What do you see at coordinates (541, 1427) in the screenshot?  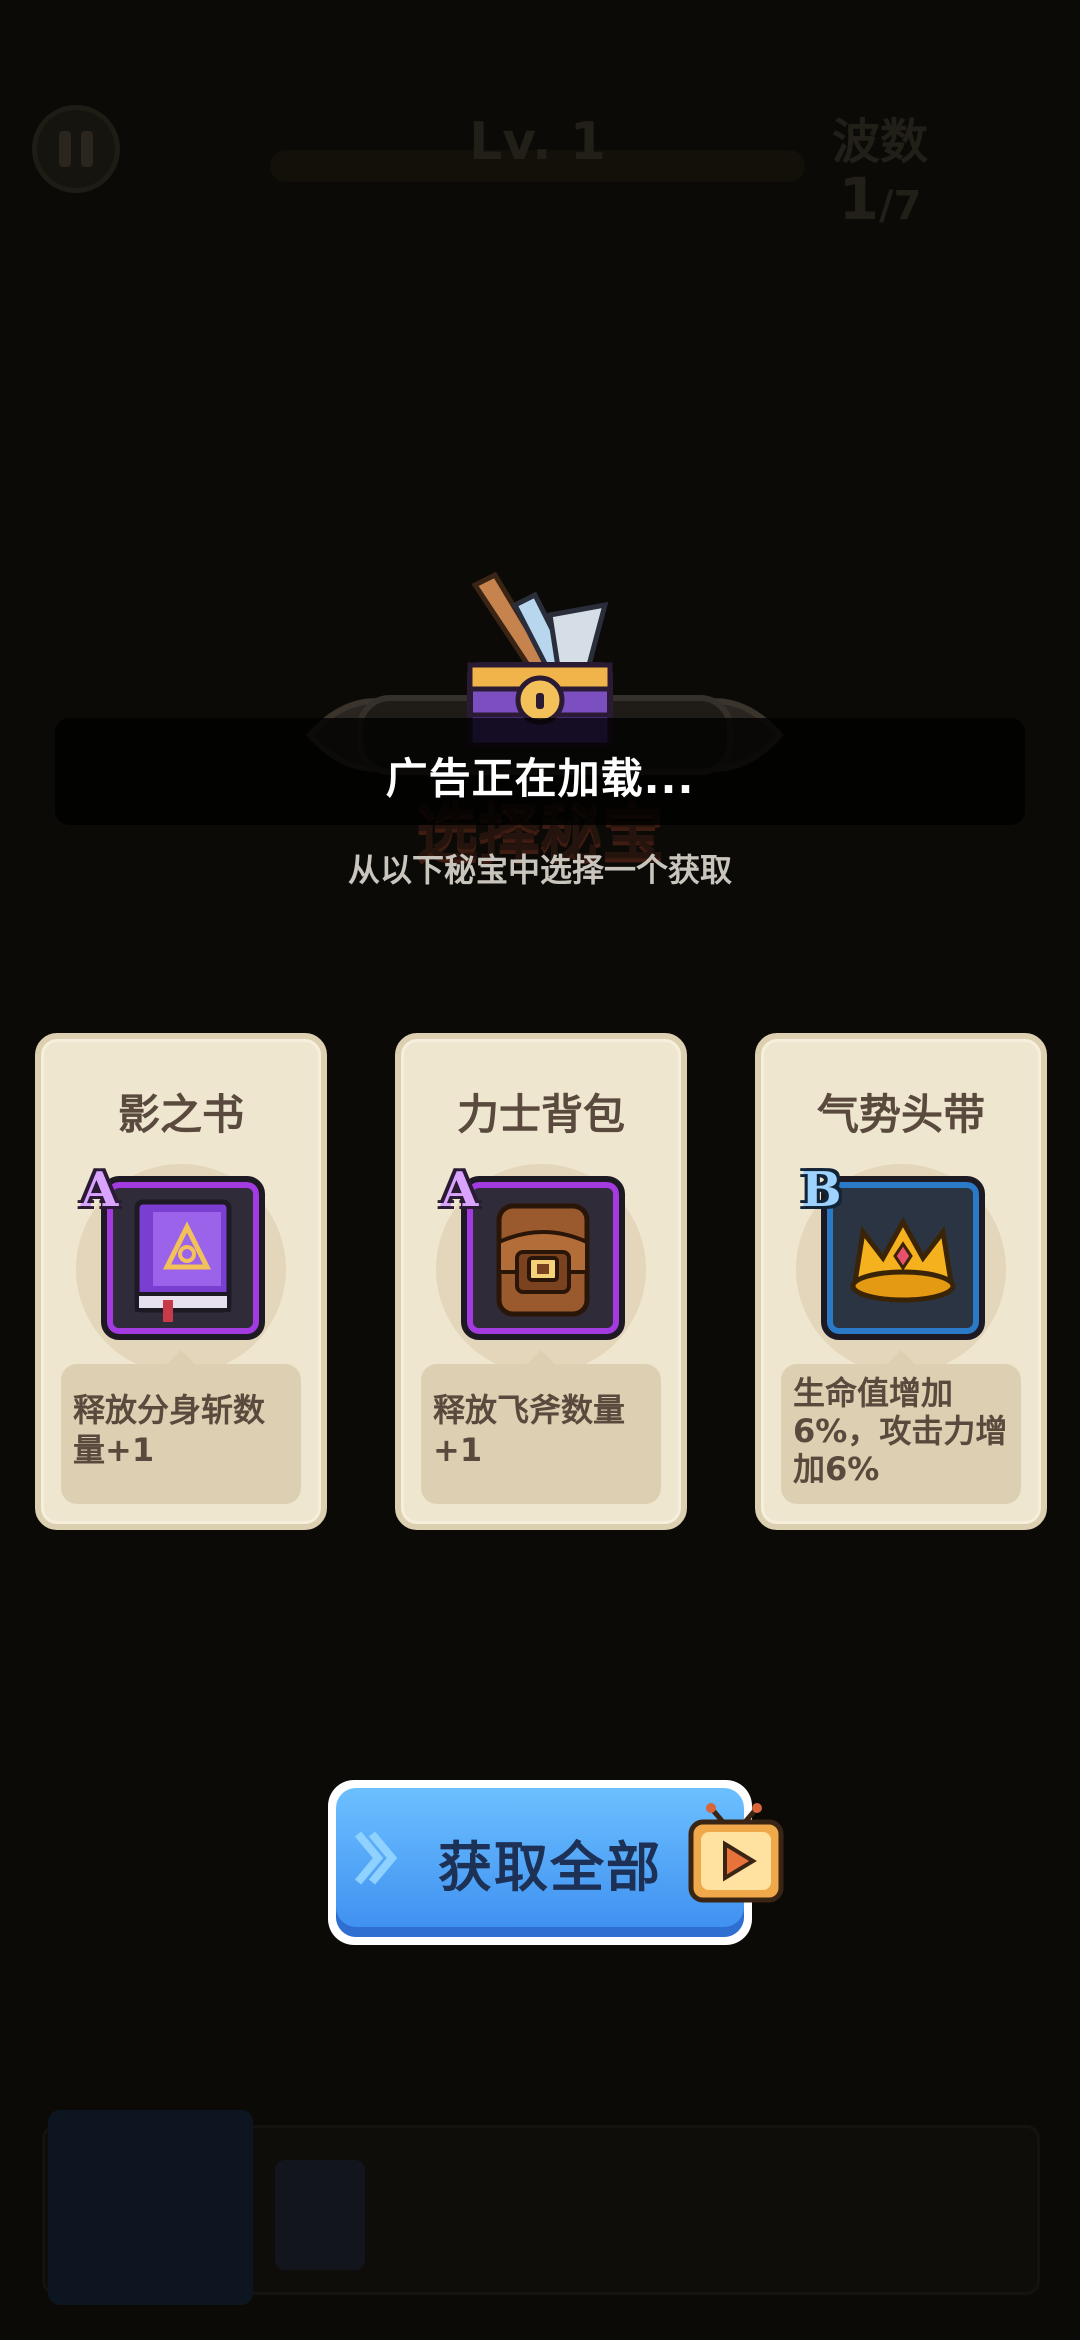 I see `card-description: 释放飞斧数量+1` at bounding box center [541, 1427].